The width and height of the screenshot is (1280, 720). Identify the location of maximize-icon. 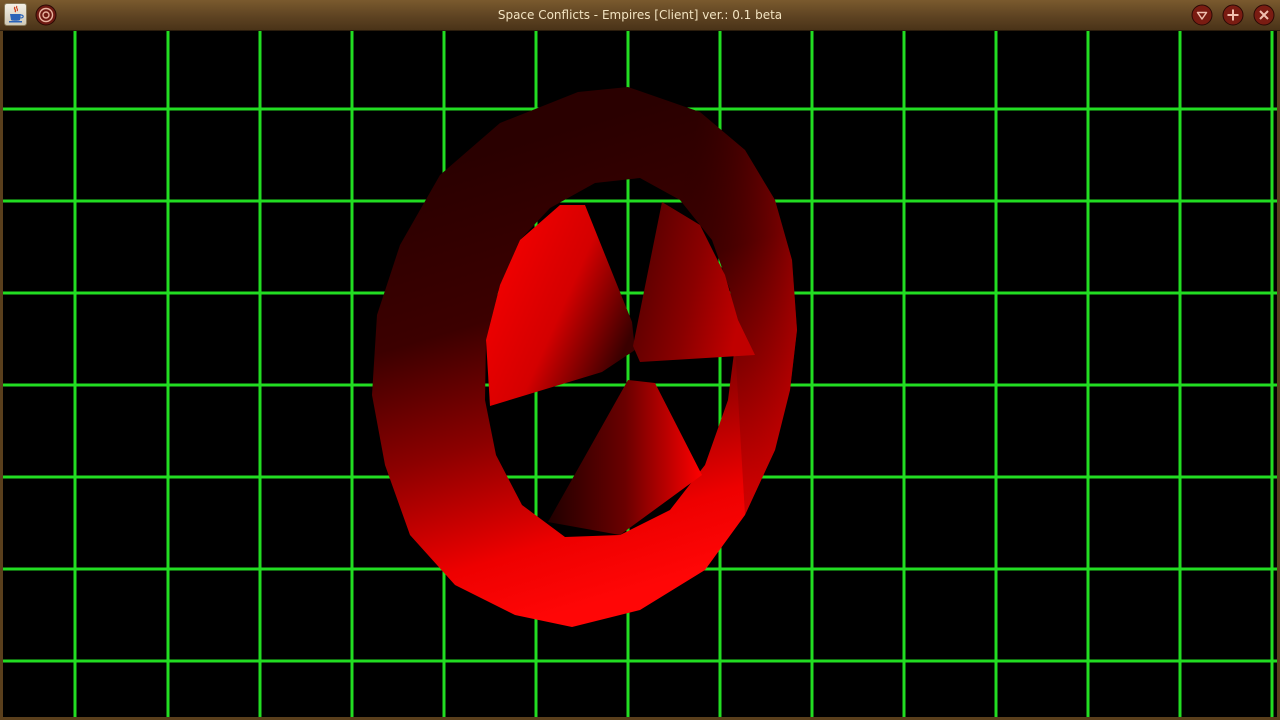
(1233, 15).